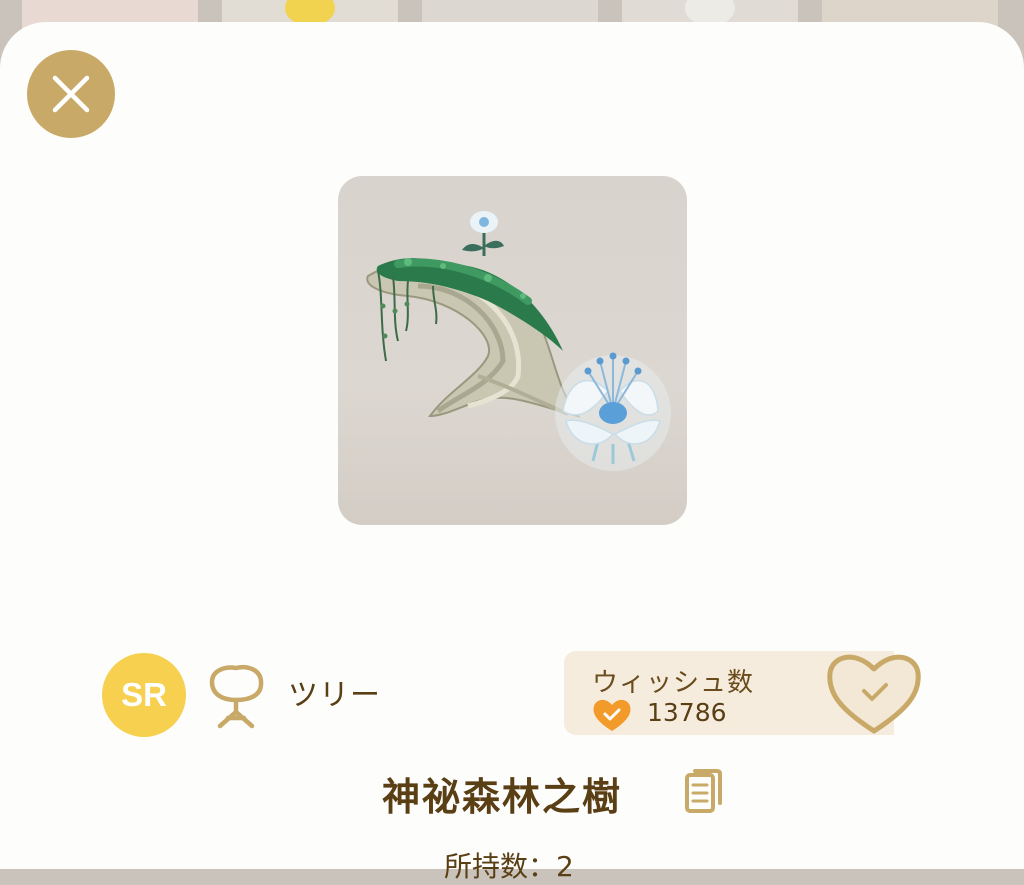 This screenshot has width=1024, height=885. Describe the element at coordinates (144, 695) in the screenshot. I see `rarity-badge: SR` at that location.